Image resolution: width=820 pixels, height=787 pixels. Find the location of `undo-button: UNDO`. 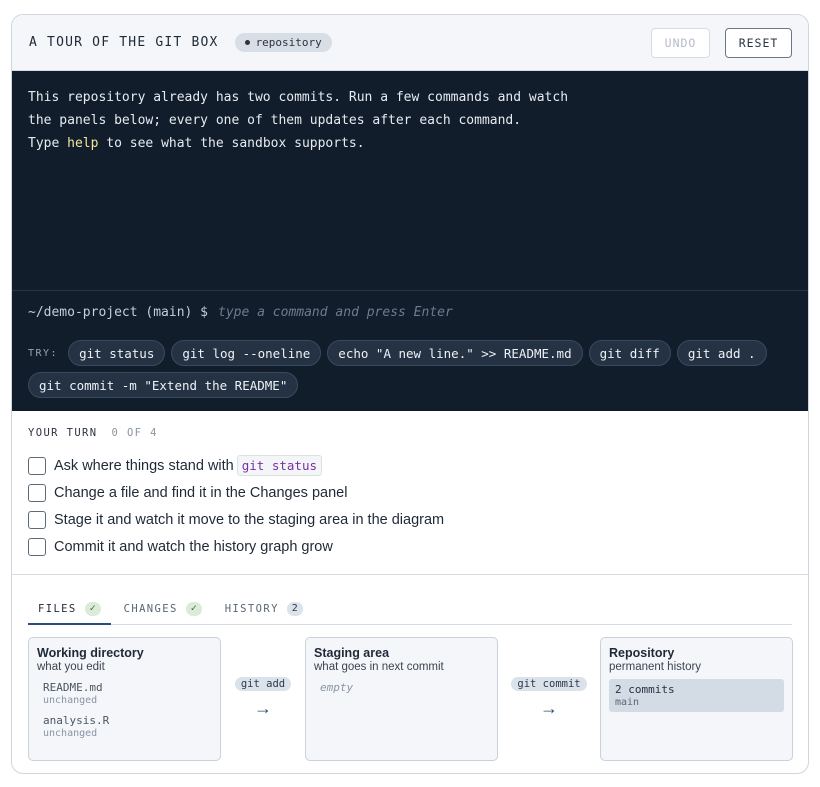

undo-button: UNDO is located at coordinates (680, 42).